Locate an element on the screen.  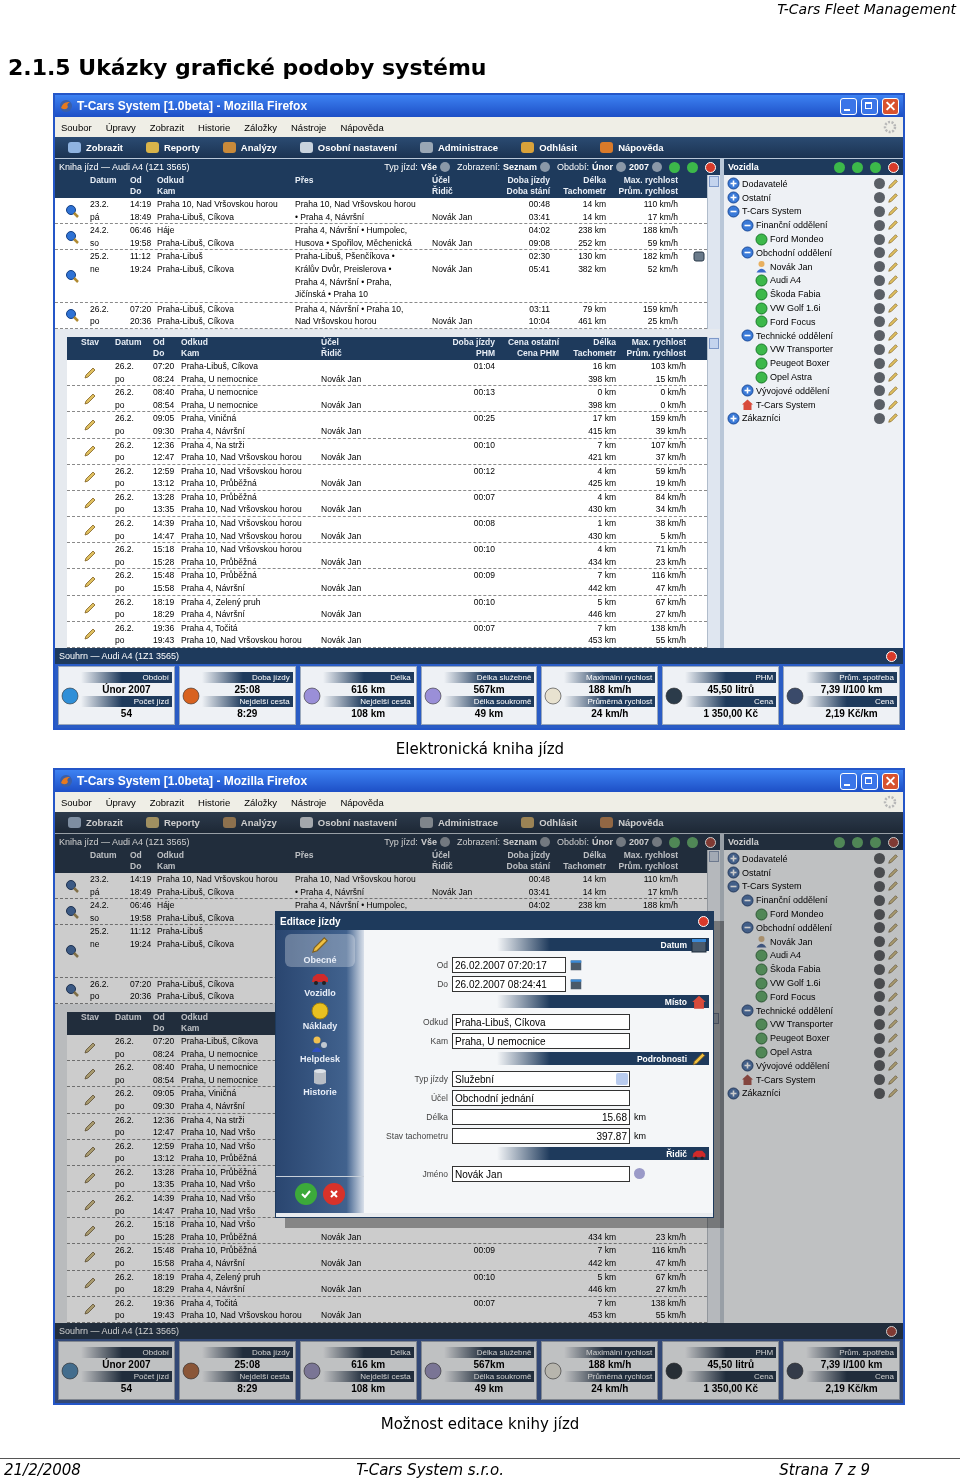
column-header: Cena ostatní is located at coordinates (533, 341).